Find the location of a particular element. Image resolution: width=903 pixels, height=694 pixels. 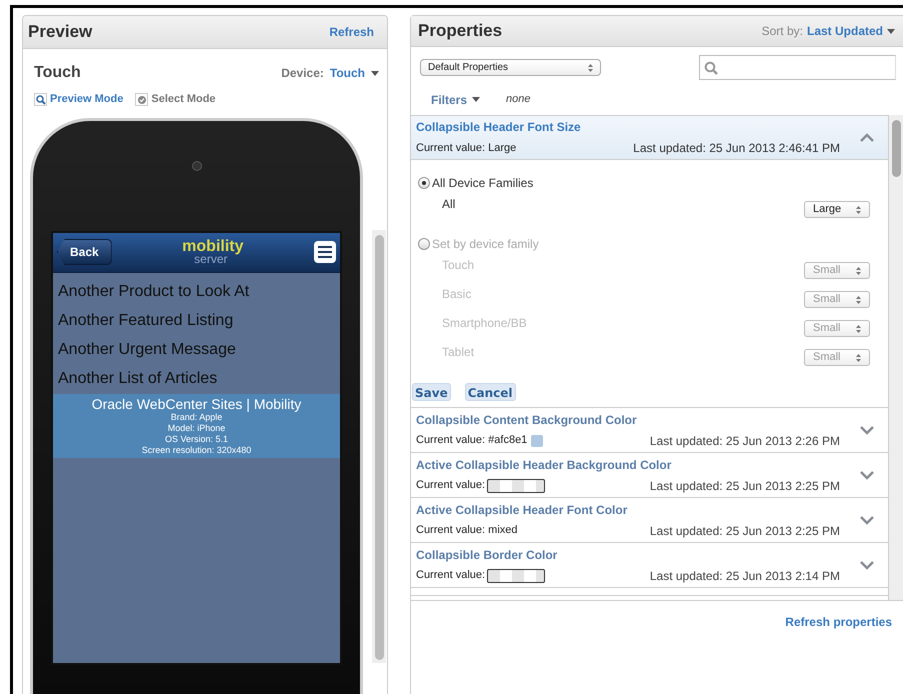

list-item: Another Featured Listing is located at coordinates (196, 321).